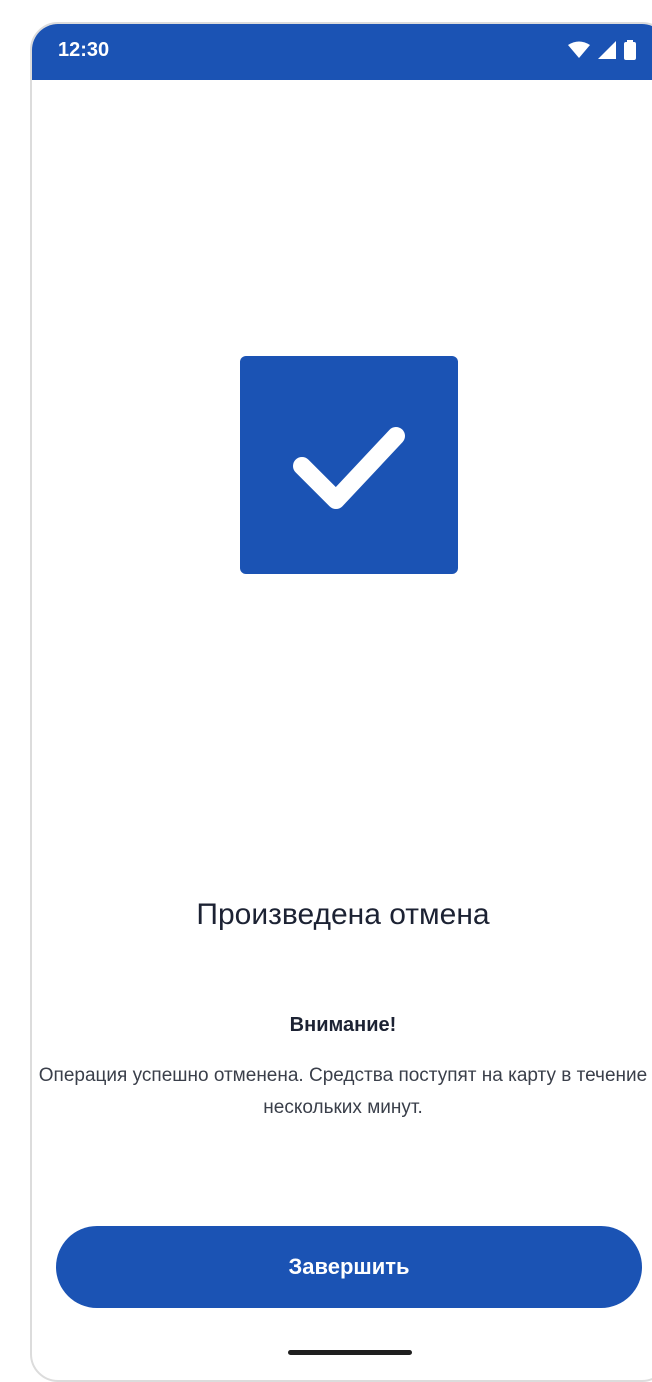  Describe the element at coordinates (343, 914) in the screenshot. I see `result-title: Произведена отмена` at that location.